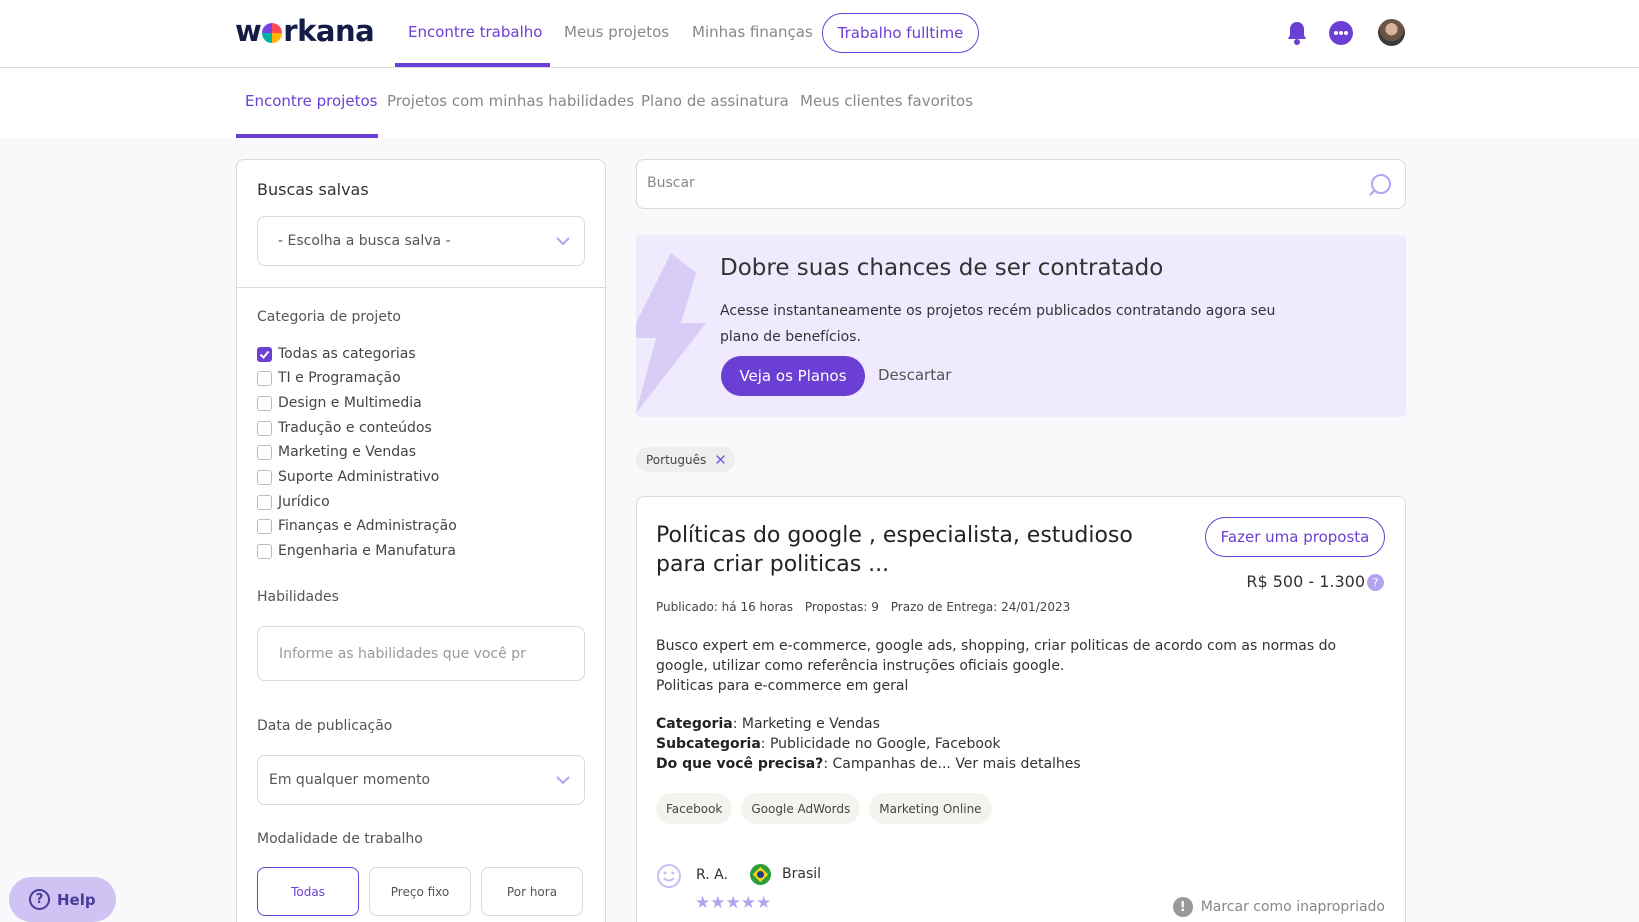 Image resolution: width=1639 pixels, height=922 pixels. I want to click on nav-find-work: Encontre trabalho, so click(475, 32).